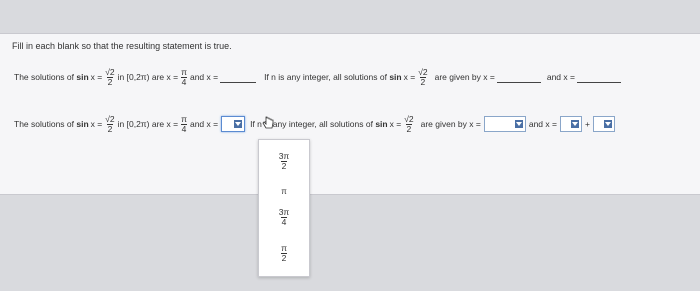 Image resolution: width=700 pixels, height=291 pixels. Describe the element at coordinates (325, 77) in the screenshot. I see `text: If n is any integer, all solutions of` at that location.